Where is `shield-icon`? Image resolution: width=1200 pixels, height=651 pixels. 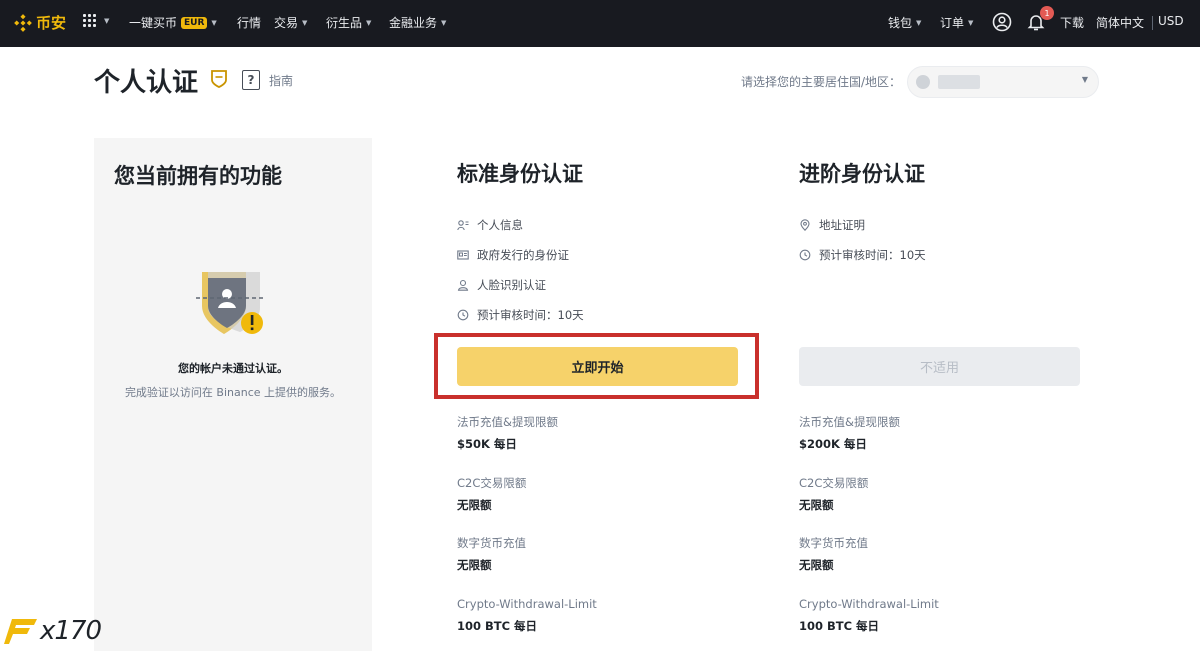 shield-icon is located at coordinates (219, 79).